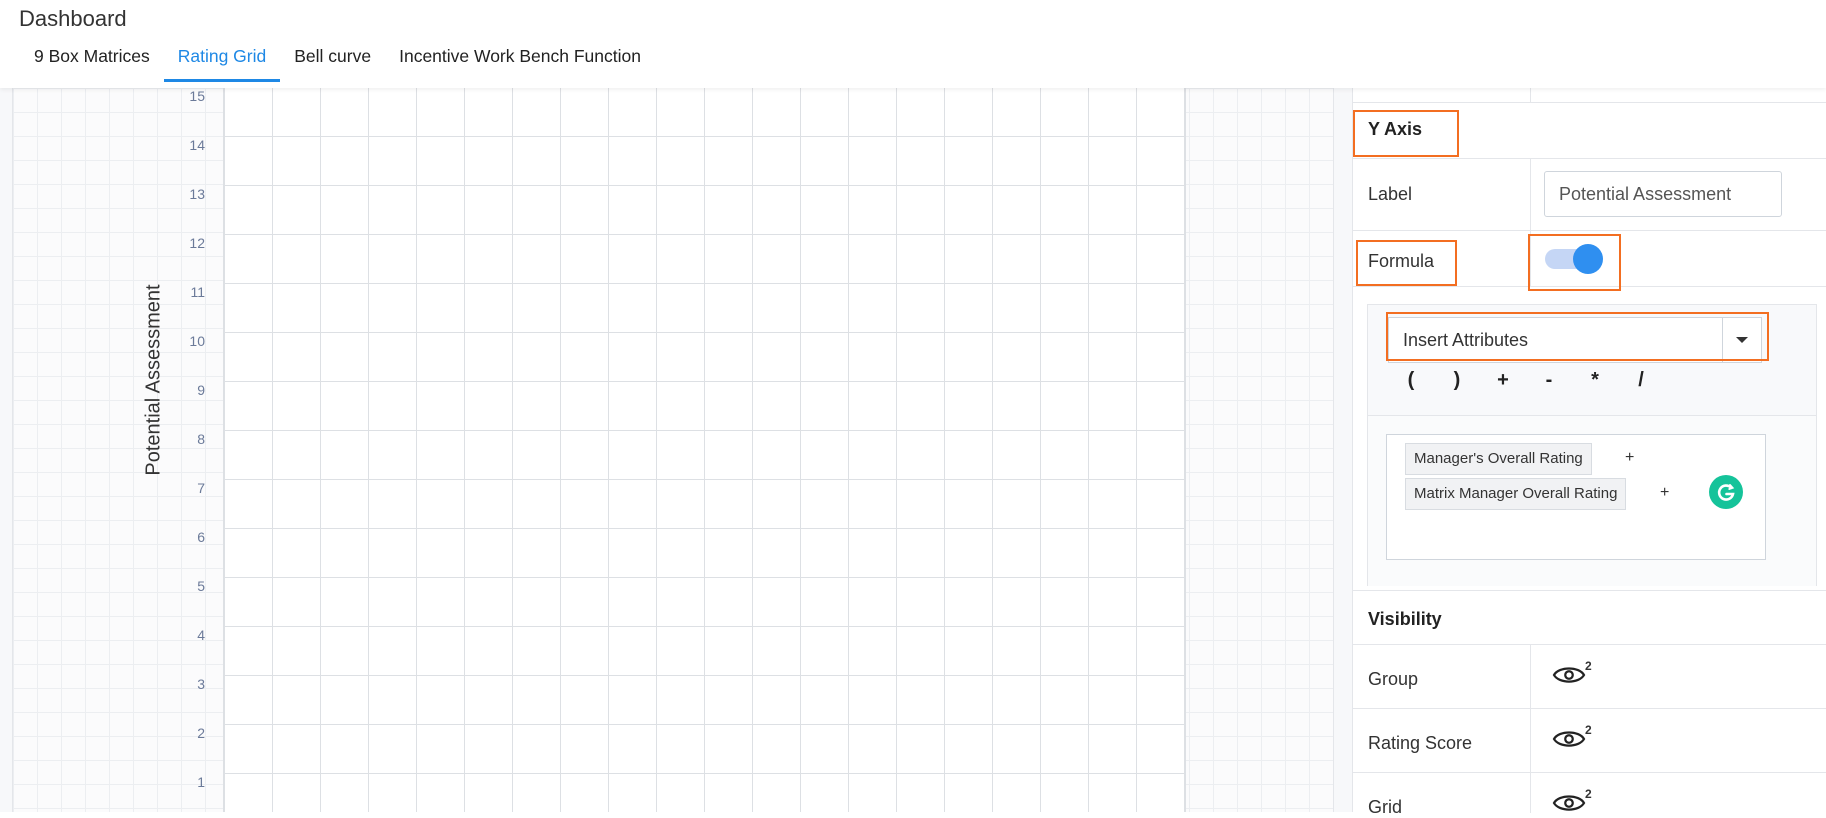 The height and width of the screenshot is (818, 1826). I want to click on attribute-chip: Matrix Manager Overall Rating, so click(1516, 494).